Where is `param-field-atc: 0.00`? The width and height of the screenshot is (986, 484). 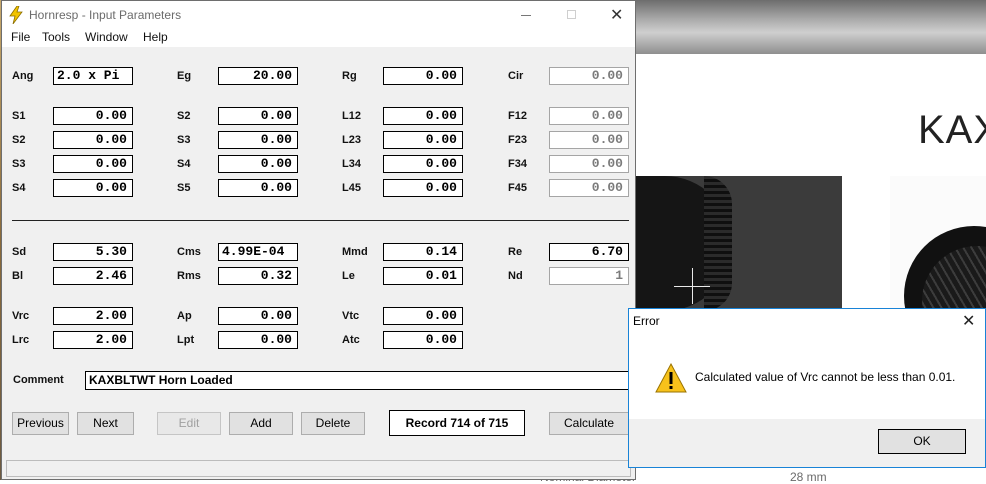 param-field-atc: 0.00 is located at coordinates (423, 340).